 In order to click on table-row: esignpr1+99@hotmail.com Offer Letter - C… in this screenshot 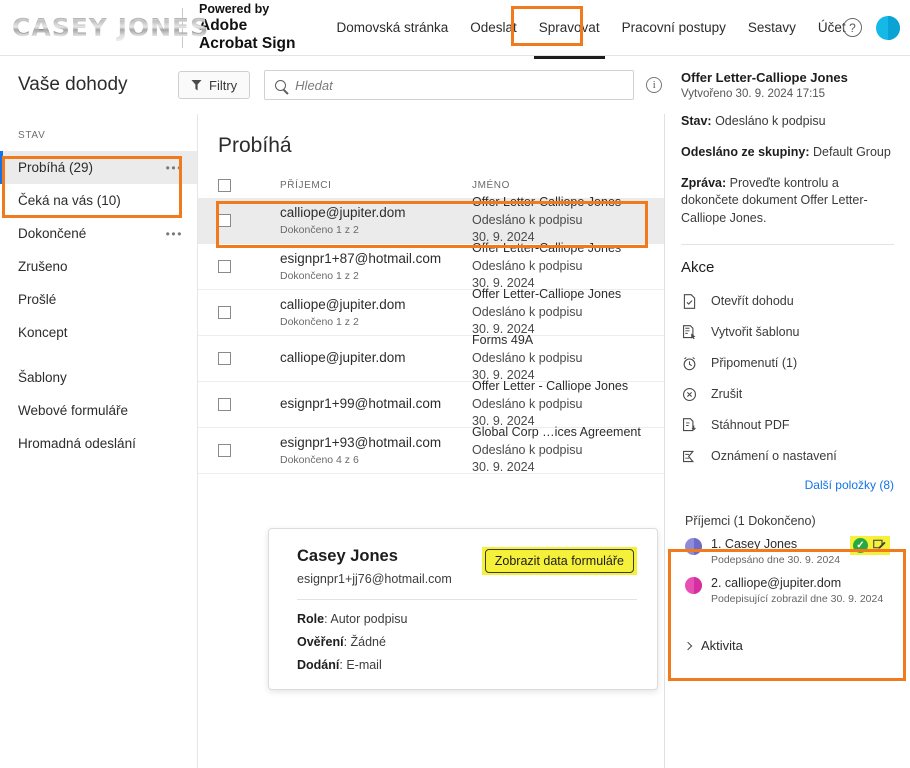, I will do `click(431, 403)`.